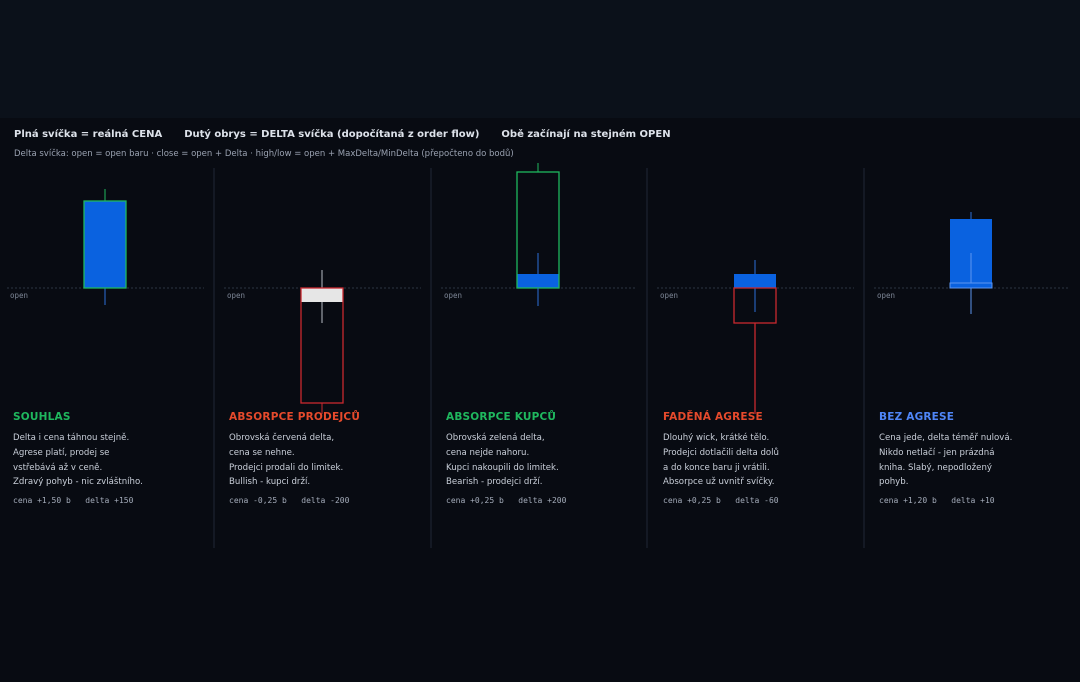  Describe the element at coordinates (538, 234) in the screenshot. I see `panel-3-candles` at that location.